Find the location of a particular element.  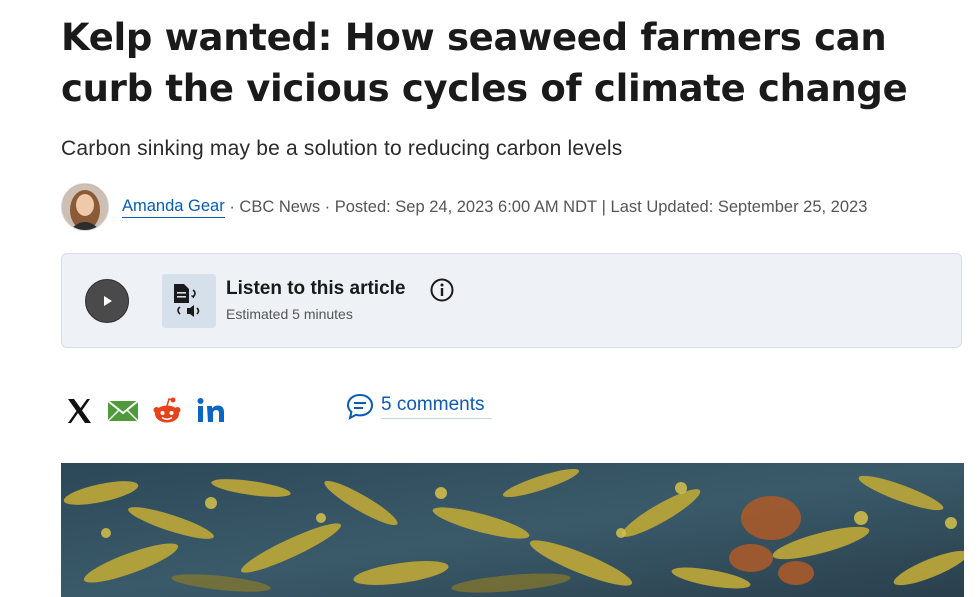

share-reddit-button is located at coordinates (167, 411).